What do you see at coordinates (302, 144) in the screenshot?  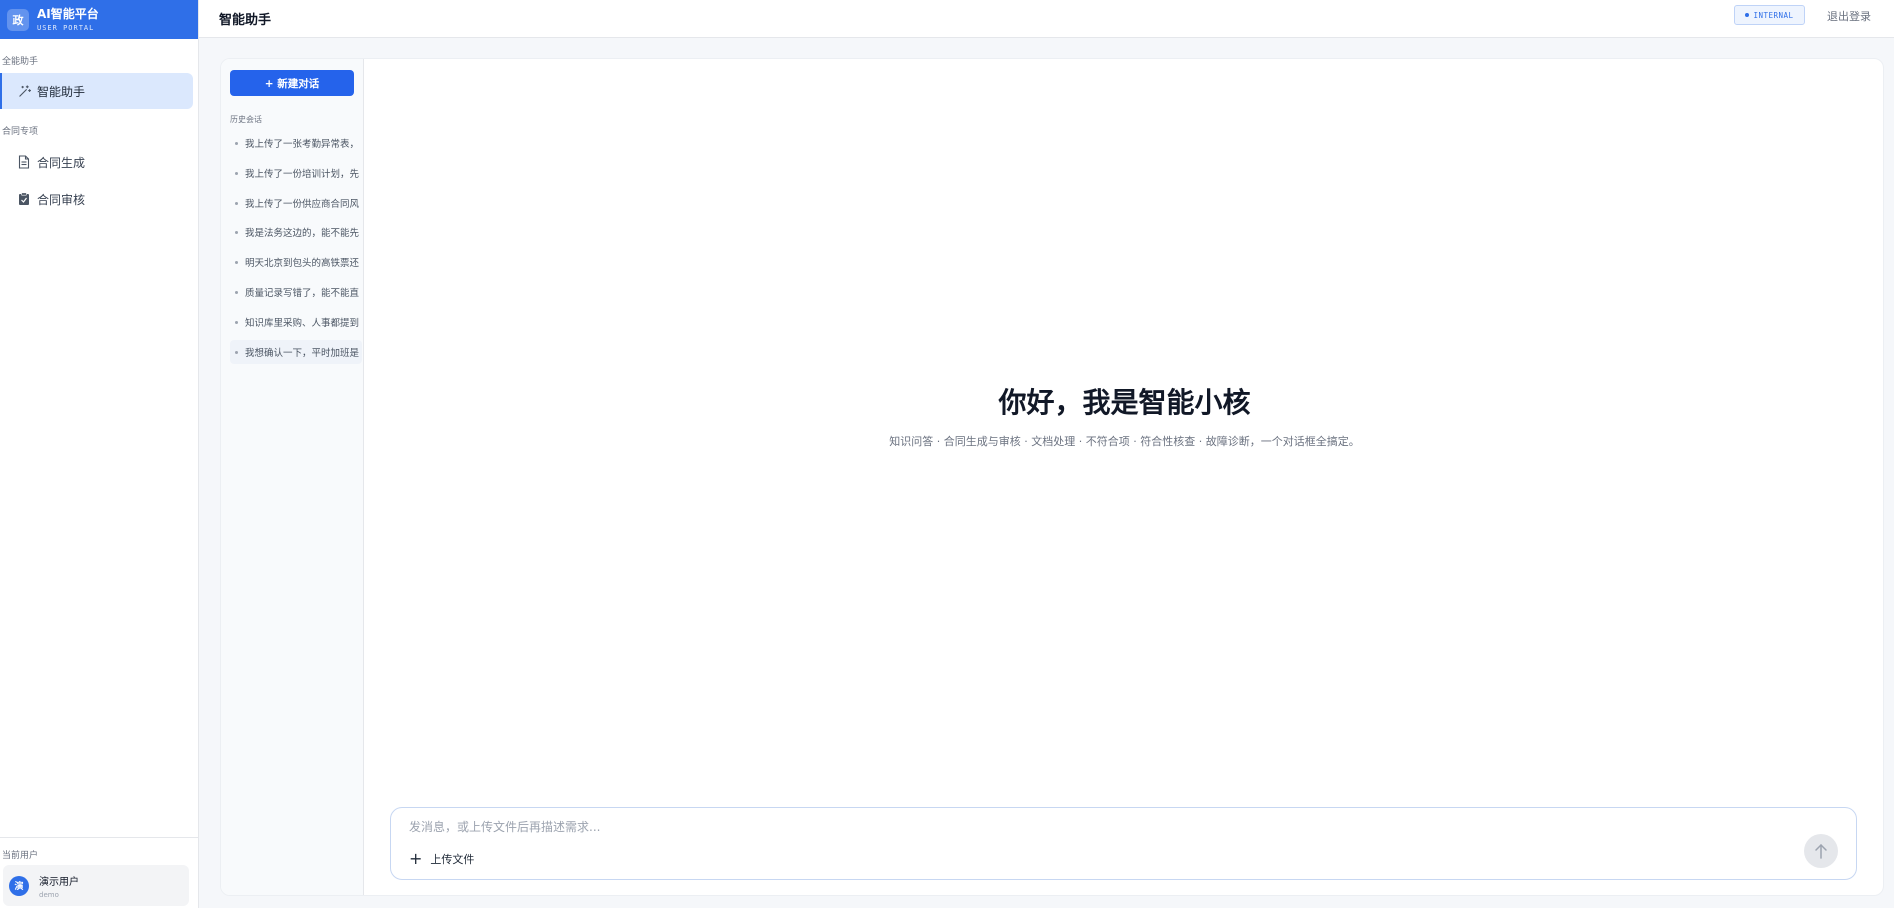 I see `history-item-label: 我上传了一张考勤异常表，` at bounding box center [302, 144].